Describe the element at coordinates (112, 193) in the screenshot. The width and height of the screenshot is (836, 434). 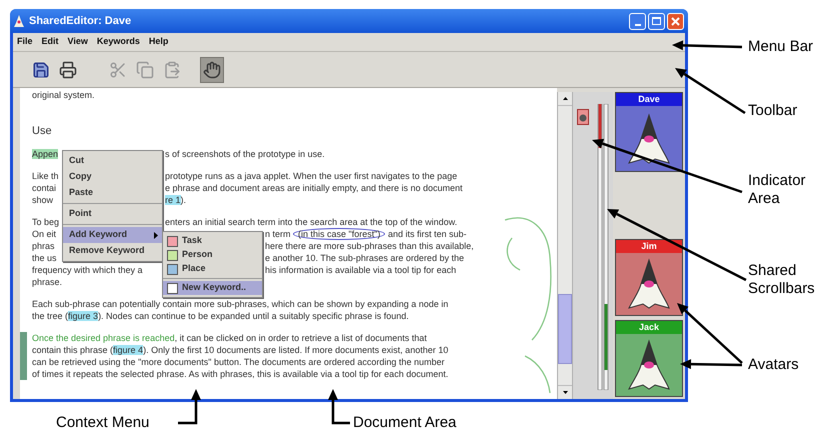
I see `context-menu-item: Paste` at that location.